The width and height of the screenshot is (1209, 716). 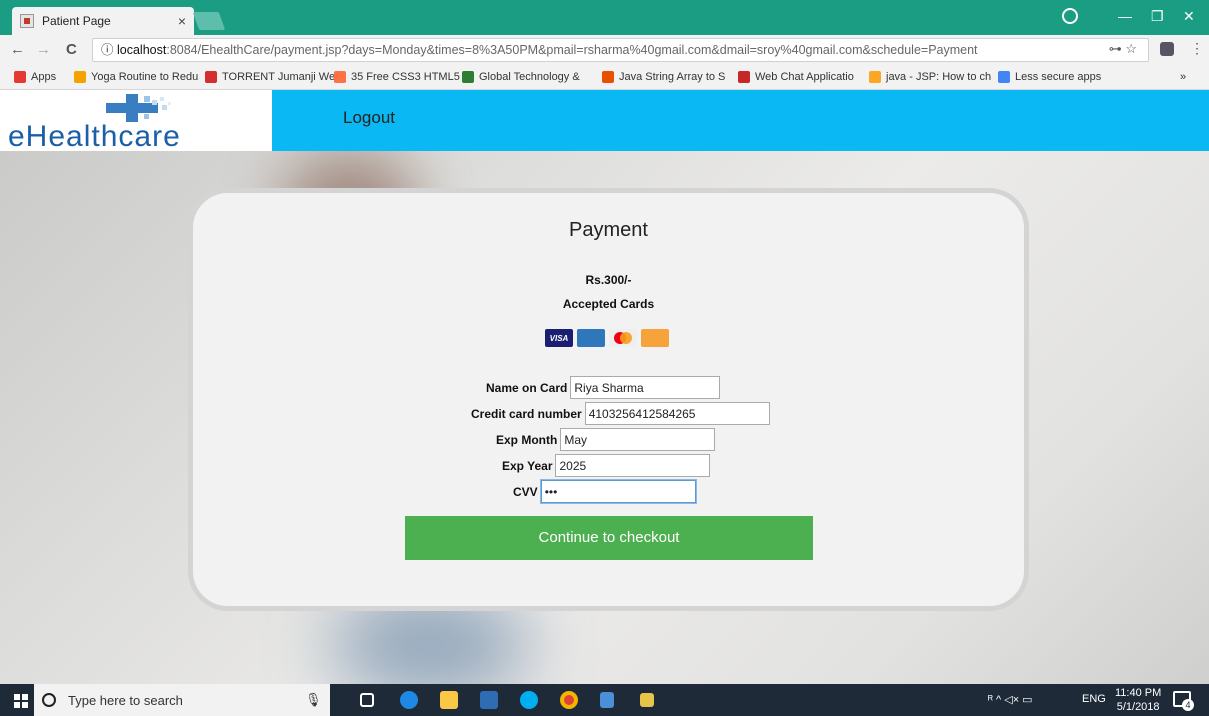 What do you see at coordinates (43, 49) in the screenshot?
I see `forward-icon: →` at bounding box center [43, 49].